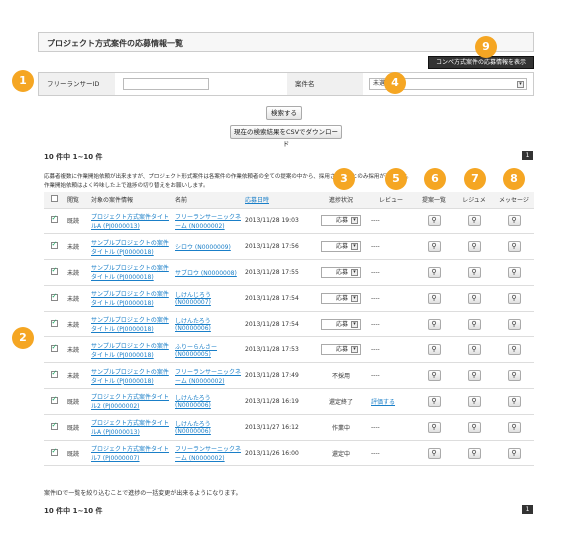 The image size is (580, 550). What do you see at coordinates (130, 402) in the screenshot?
I see `project-link: プロジェクト方式案件タイトル2 (PJ0000002)` at bounding box center [130, 402].